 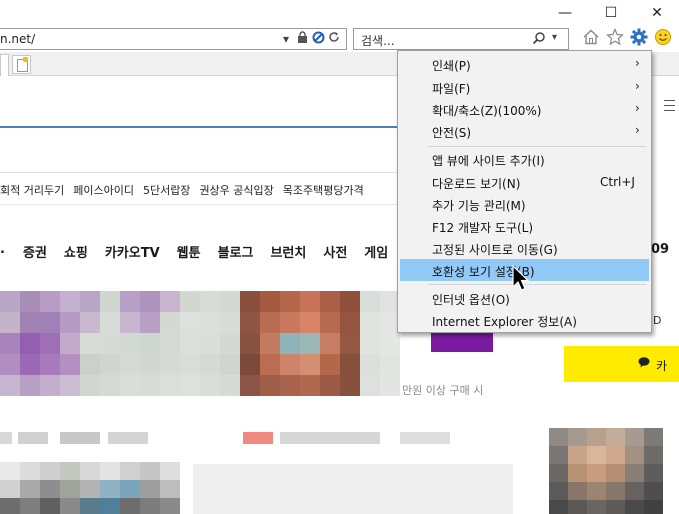 I want to click on maximize-button: ☐, so click(x=611, y=13).